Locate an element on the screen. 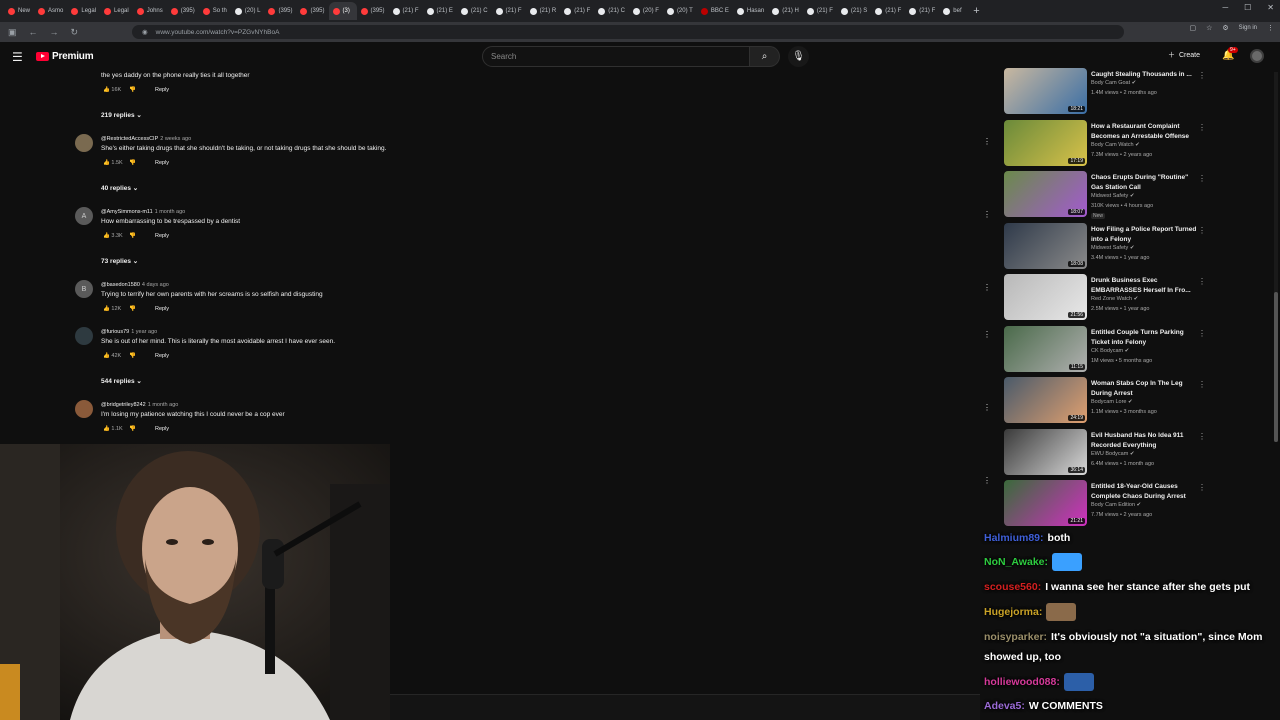 The width and height of the screenshot is (1280, 720). replies-toggle: 219 replies ⌄ is located at coordinates (121, 115).